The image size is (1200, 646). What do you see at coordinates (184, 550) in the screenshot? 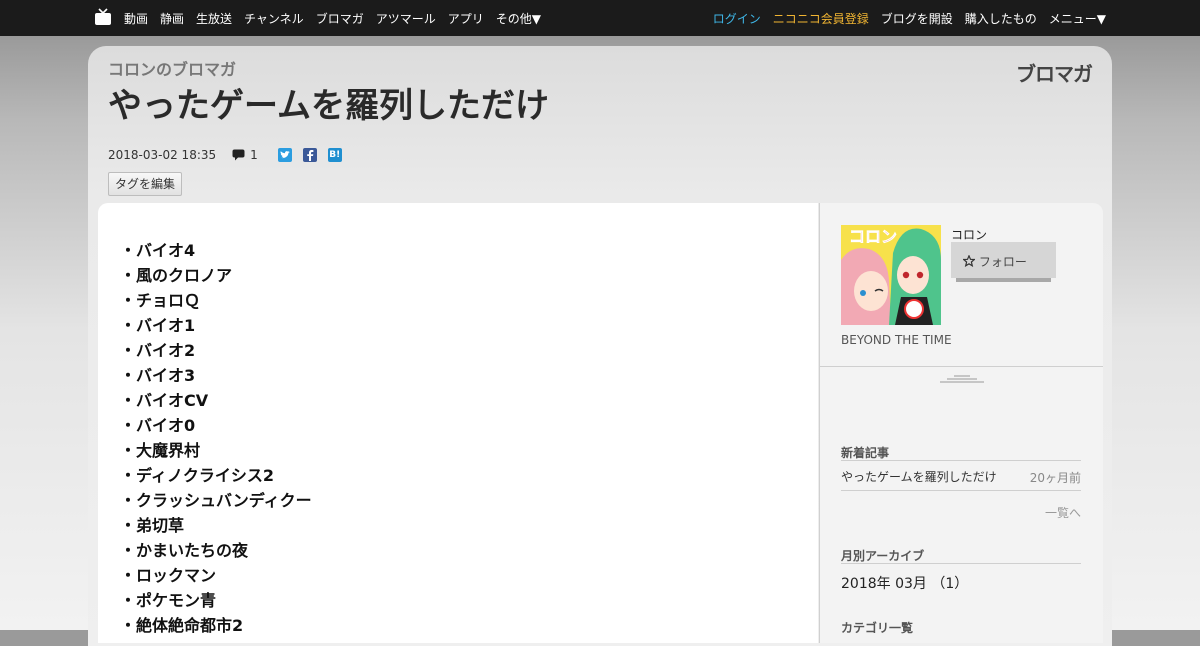
I see `list-item: ・かまいたちの夜` at bounding box center [184, 550].